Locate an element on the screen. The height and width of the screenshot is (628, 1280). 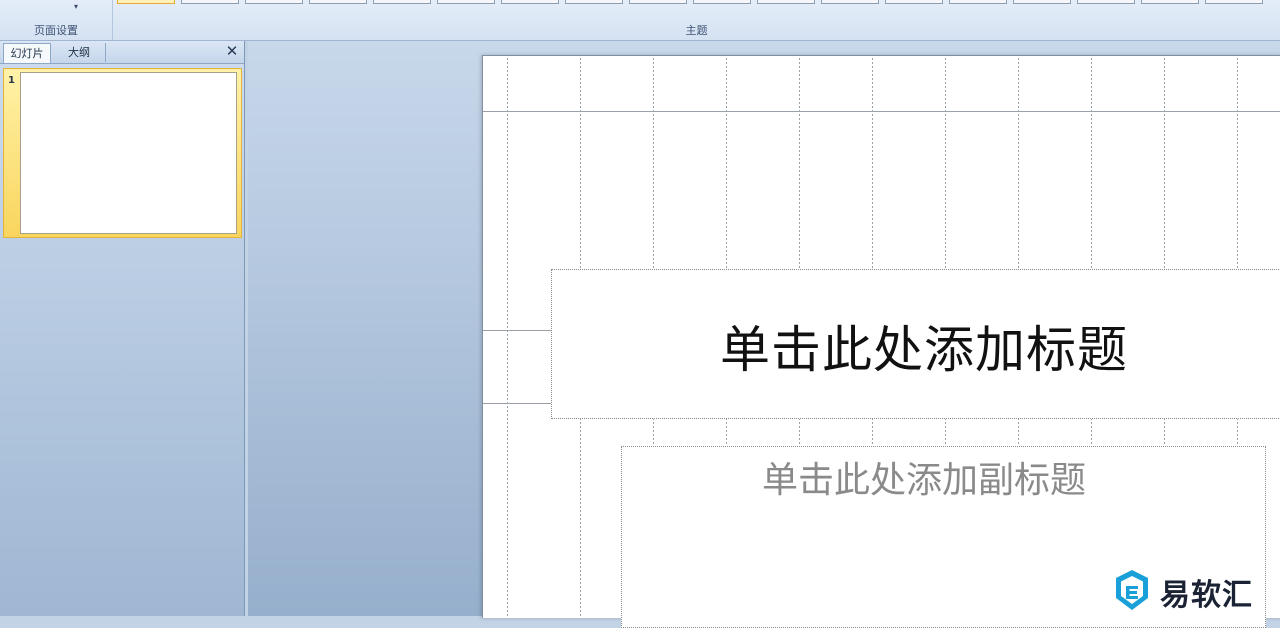
title-placeholder: 单击此处添加标题 is located at coordinates (915, 344).